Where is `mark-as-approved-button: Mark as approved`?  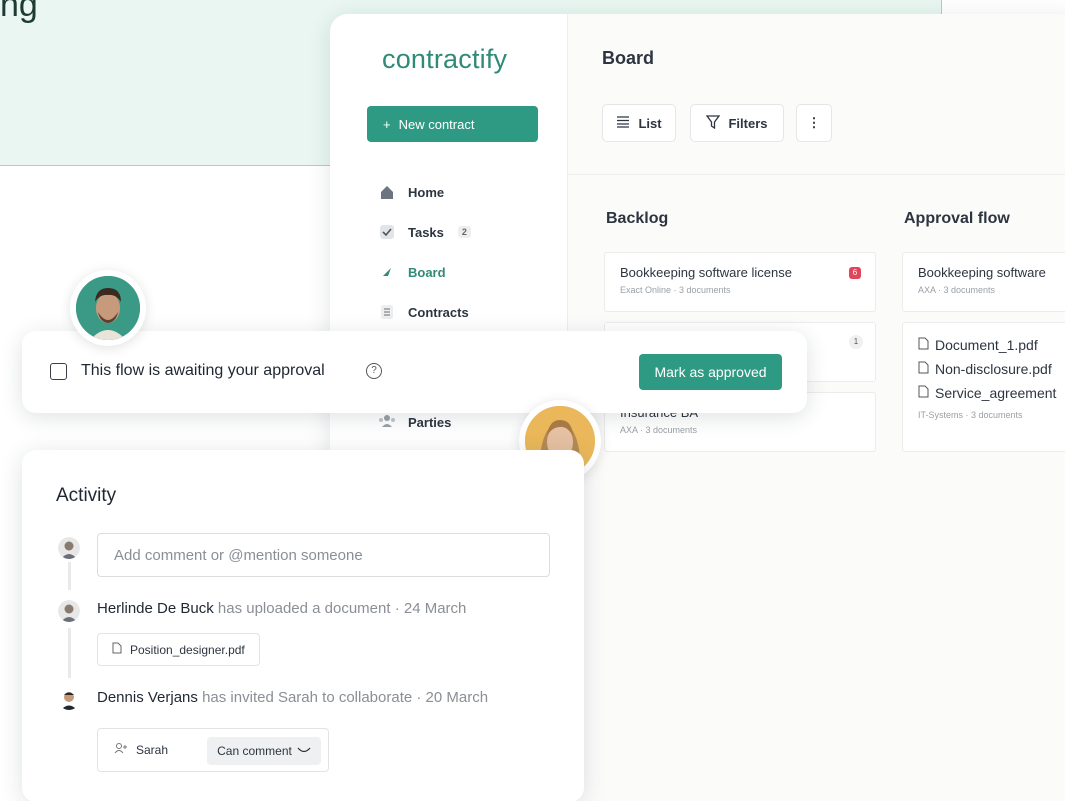
mark-as-approved-button: Mark as approved is located at coordinates (710, 372).